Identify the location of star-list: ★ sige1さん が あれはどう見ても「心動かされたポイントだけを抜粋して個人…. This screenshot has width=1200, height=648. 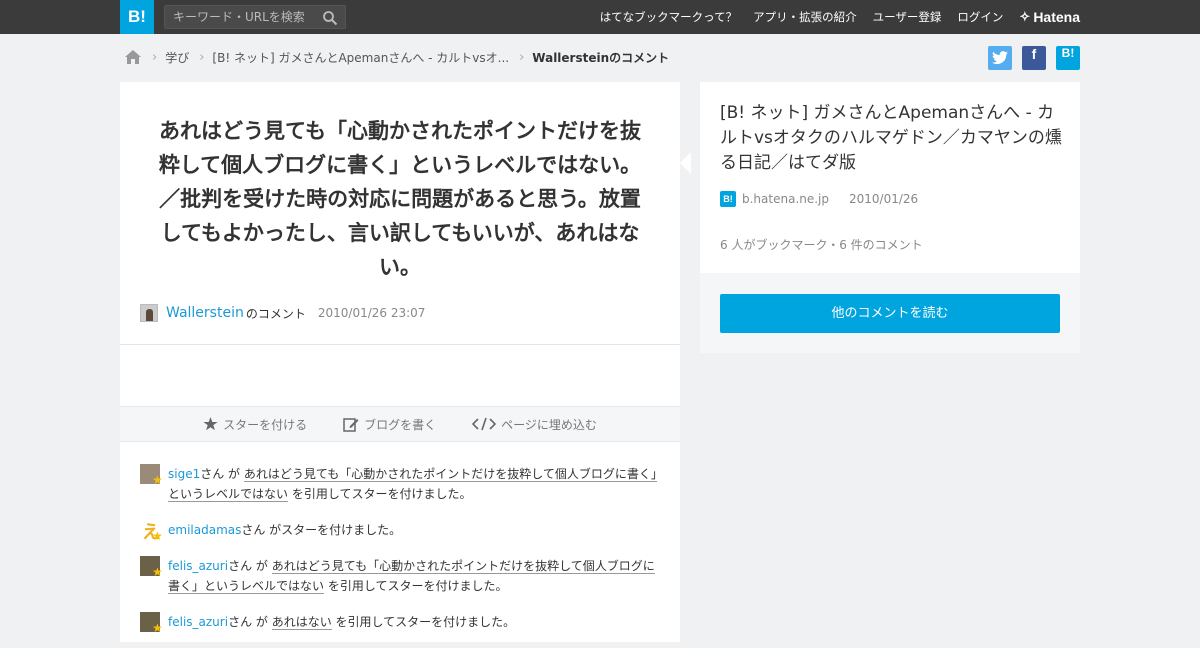
(400, 556).